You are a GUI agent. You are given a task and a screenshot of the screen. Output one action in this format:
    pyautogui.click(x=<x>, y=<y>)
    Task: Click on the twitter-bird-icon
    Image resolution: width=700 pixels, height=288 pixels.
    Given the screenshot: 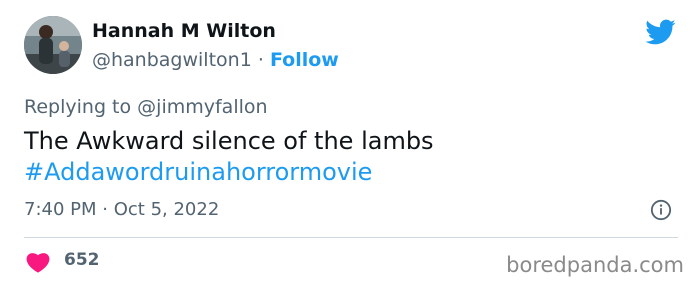 What is the action you would take?
    pyautogui.click(x=660, y=32)
    